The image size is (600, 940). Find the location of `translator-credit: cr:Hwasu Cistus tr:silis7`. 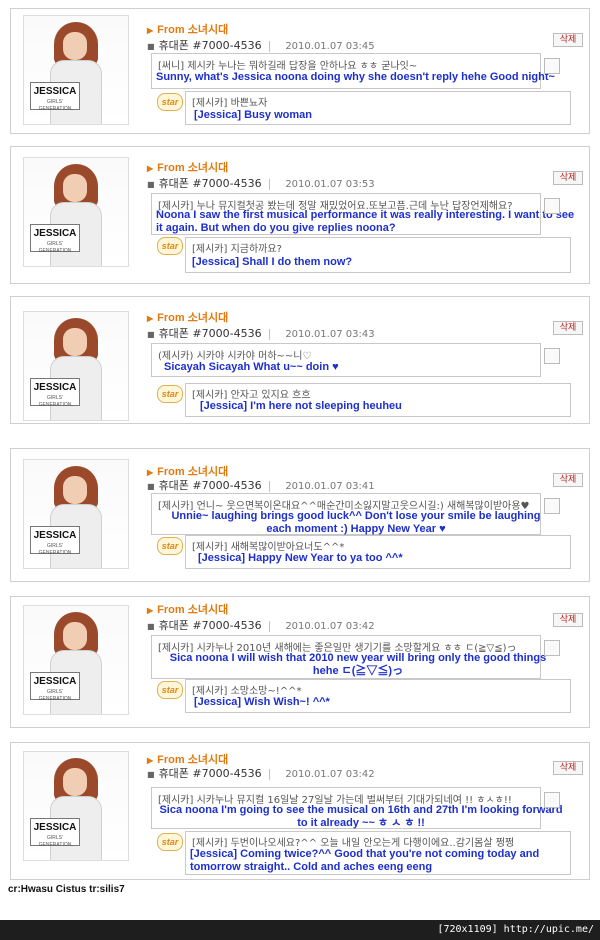

translator-credit: cr:Hwasu Cistus tr:silis7 is located at coordinates (66, 889).